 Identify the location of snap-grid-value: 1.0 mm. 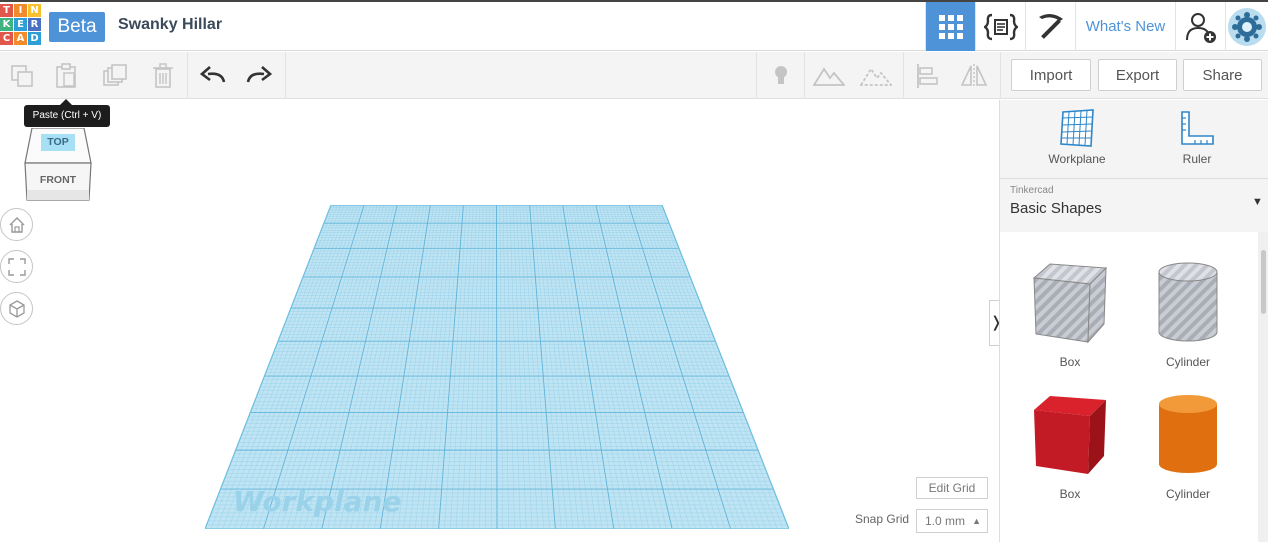
(945, 521).